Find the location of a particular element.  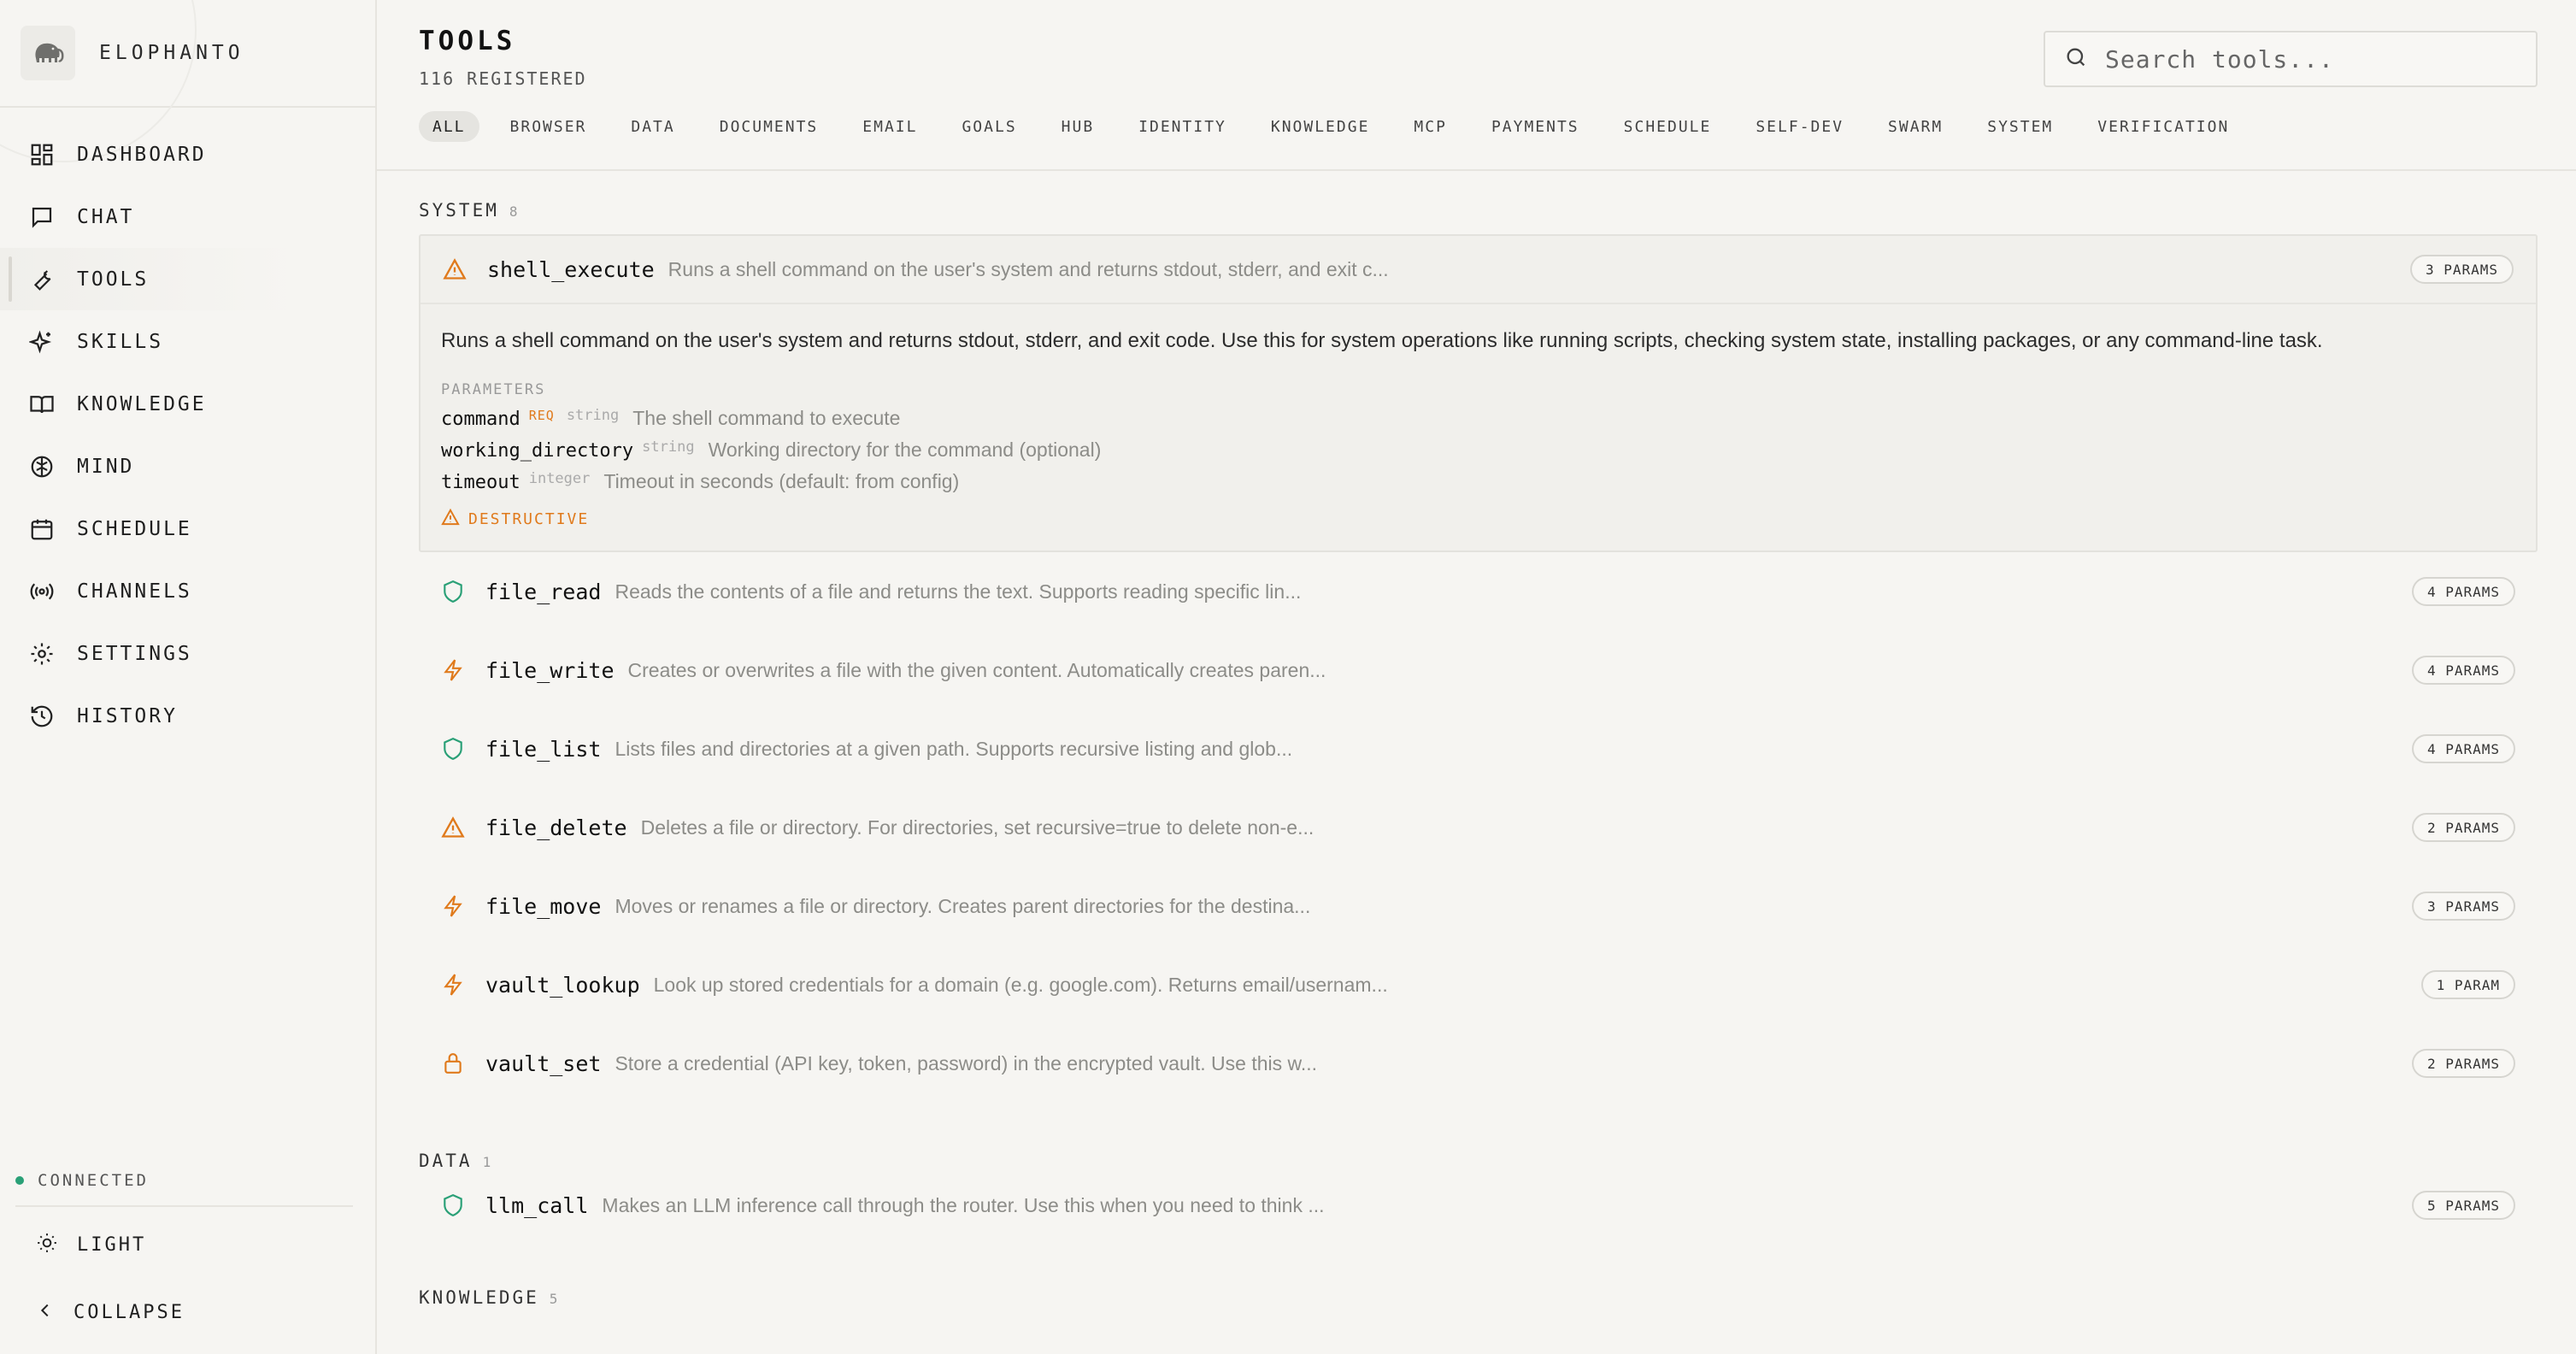

sidebar-item-label: HISTORY is located at coordinates (127, 715).